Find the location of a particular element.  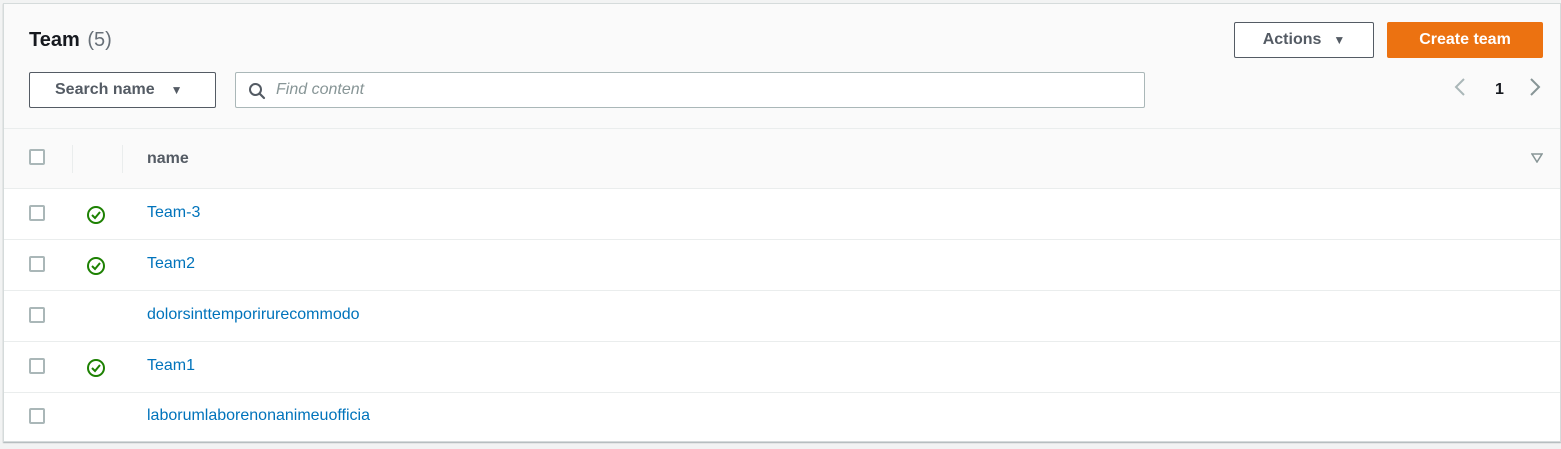

sort-icon is located at coordinates (1537, 158).